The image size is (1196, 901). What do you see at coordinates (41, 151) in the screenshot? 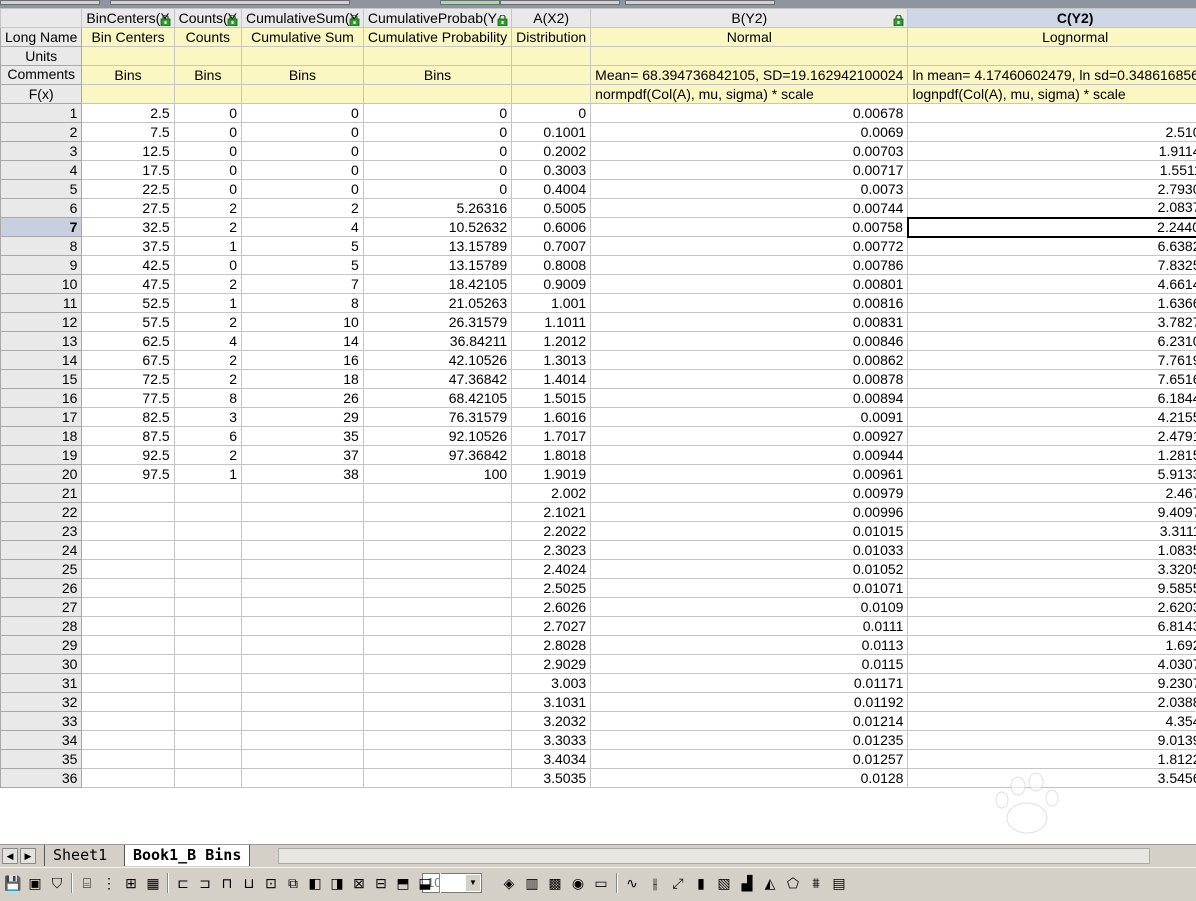
I see `row-number: 3` at bounding box center [41, 151].